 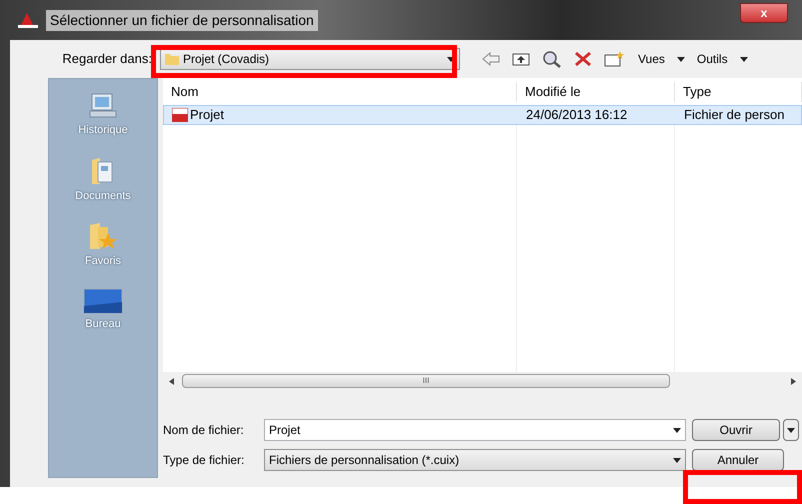 What do you see at coordinates (738, 92) in the screenshot?
I see `column-header: Type` at bounding box center [738, 92].